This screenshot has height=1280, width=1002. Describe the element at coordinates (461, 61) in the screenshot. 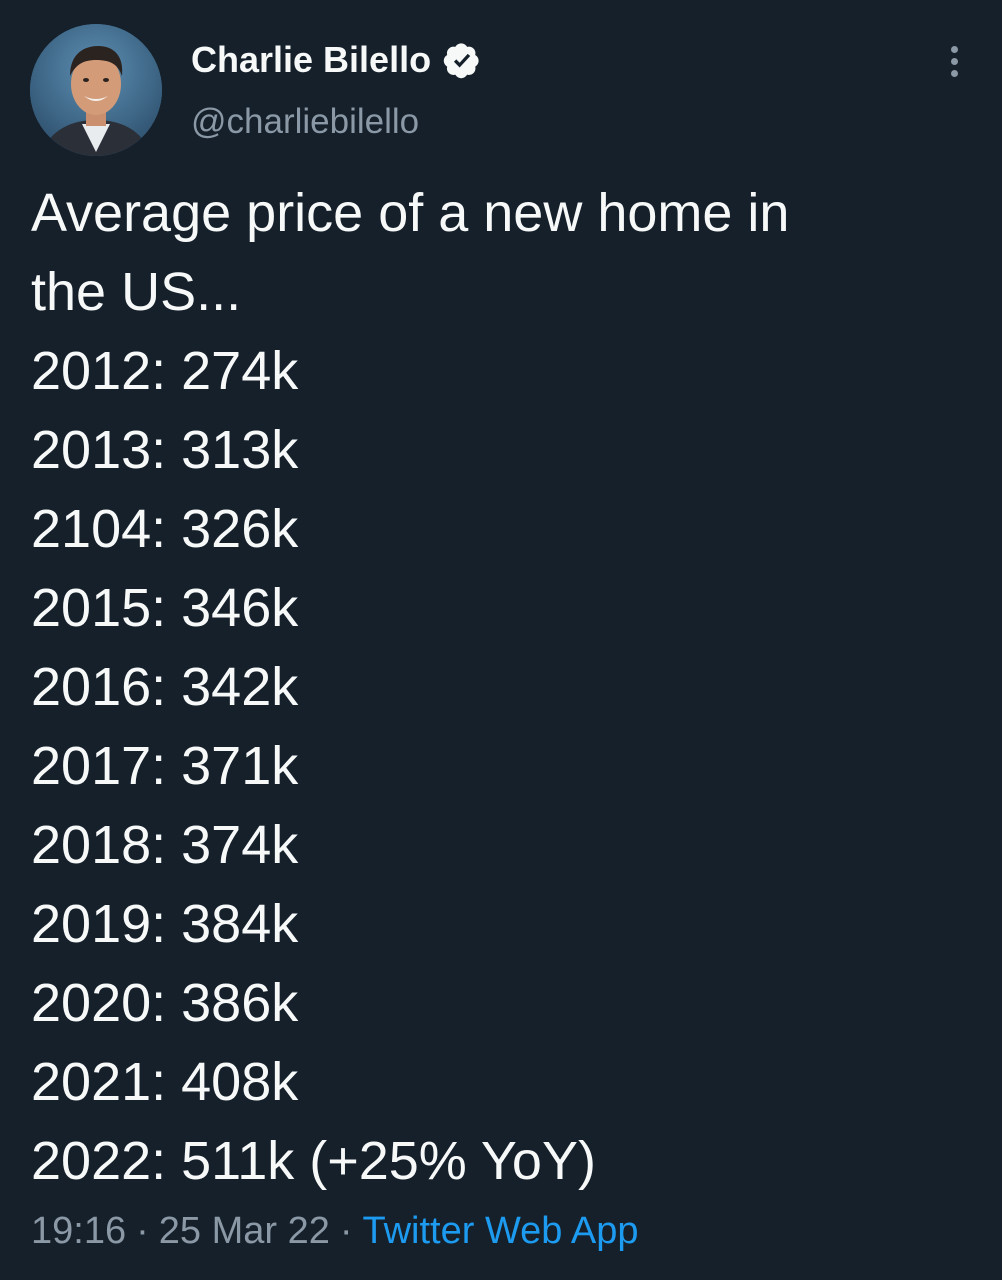

I see `verified-badge-icon` at that location.